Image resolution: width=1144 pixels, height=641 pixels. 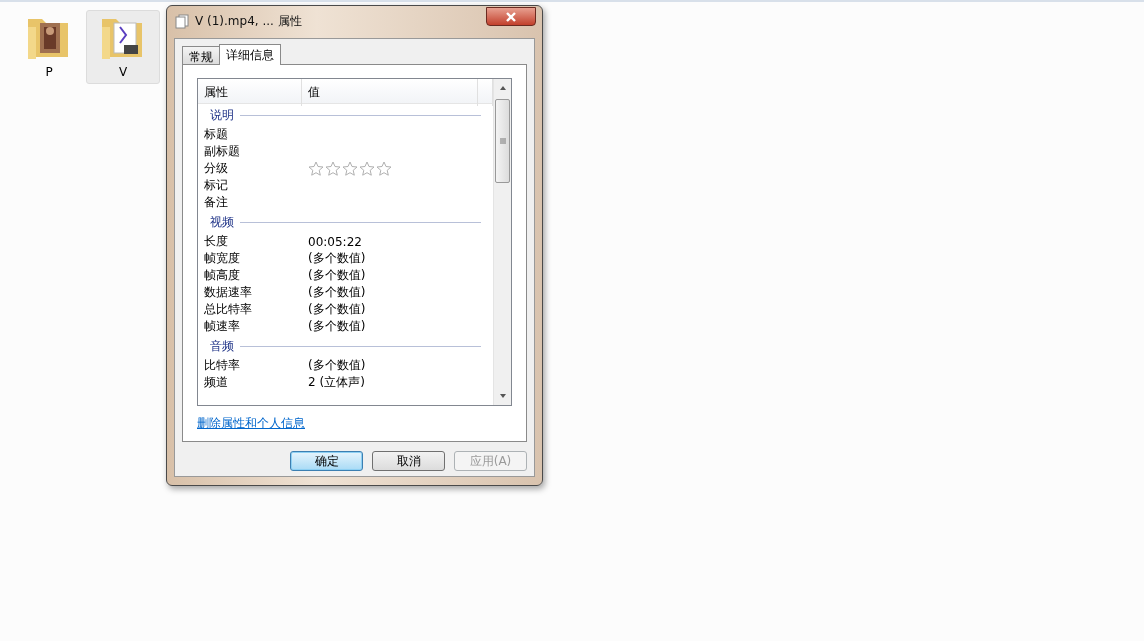 What do you see at coordinates (49, 72) in the screenshot?
I see `icon-label: P` at bounding box center [49, 72].